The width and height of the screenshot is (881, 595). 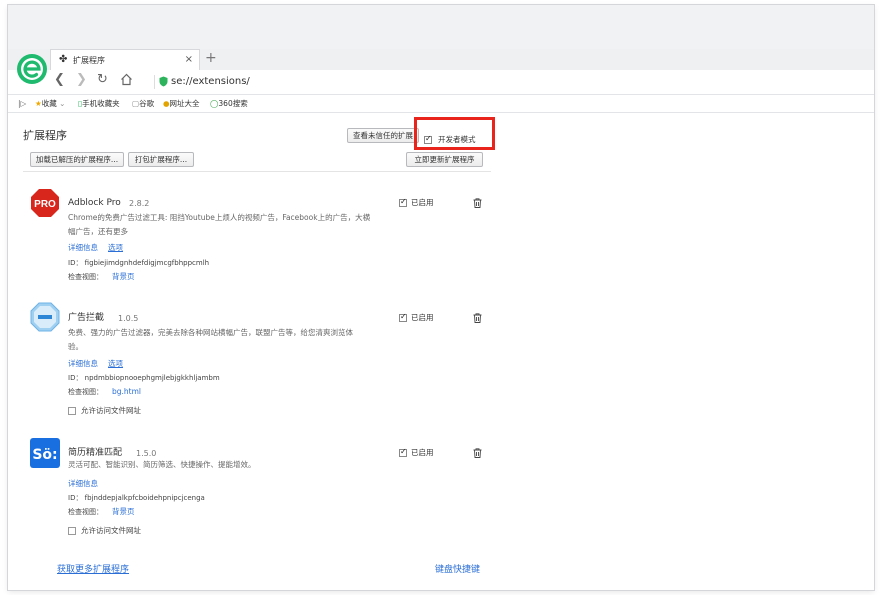 I want to click on resume-icon-text: Sö:, so click(x=44, y=455).